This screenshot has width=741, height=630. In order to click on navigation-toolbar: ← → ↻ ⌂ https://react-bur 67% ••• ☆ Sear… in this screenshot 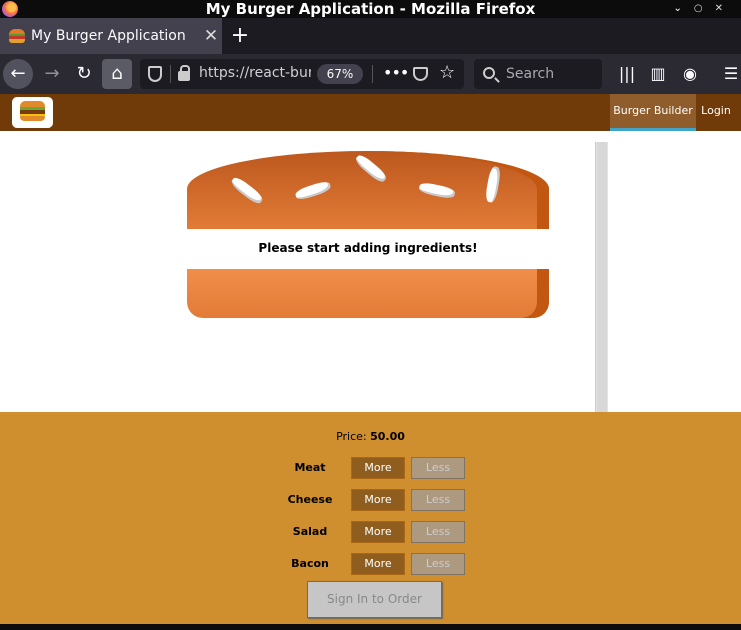, I will do `click(370, 74)`.